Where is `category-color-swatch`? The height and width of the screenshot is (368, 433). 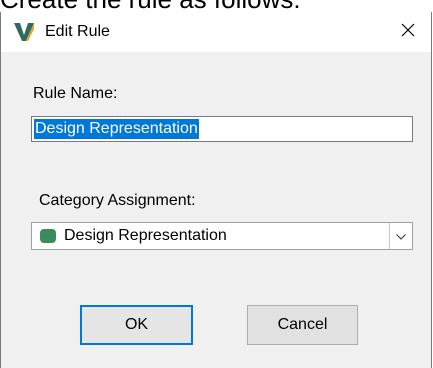 category-color-swatch is located at coordinates (48, 236).